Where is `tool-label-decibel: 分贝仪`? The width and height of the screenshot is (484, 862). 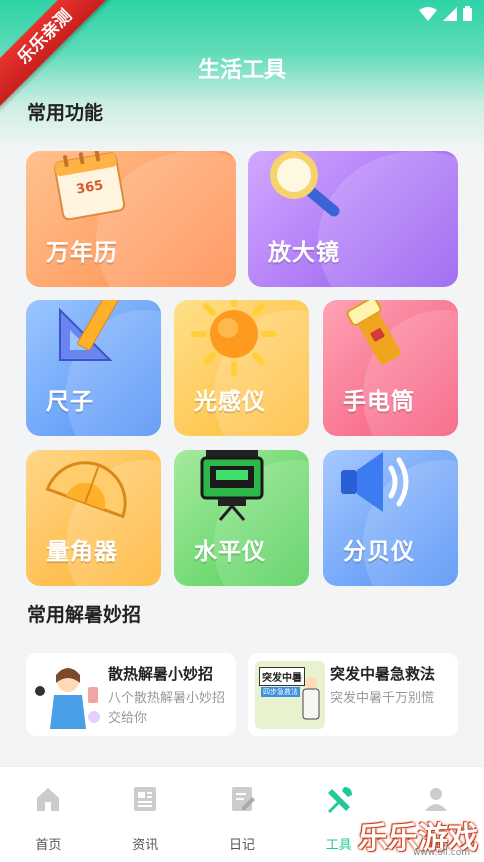
tool-label-decibel: 分贝仪 is located at coordinates (379, 552).